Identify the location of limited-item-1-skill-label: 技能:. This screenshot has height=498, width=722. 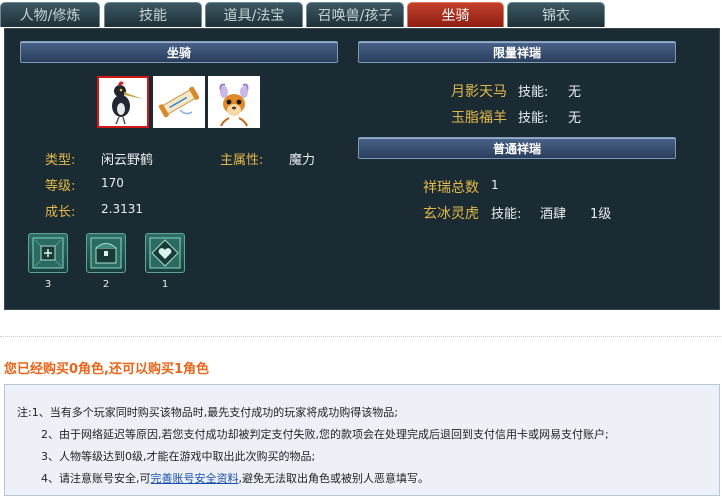
(533, 92).